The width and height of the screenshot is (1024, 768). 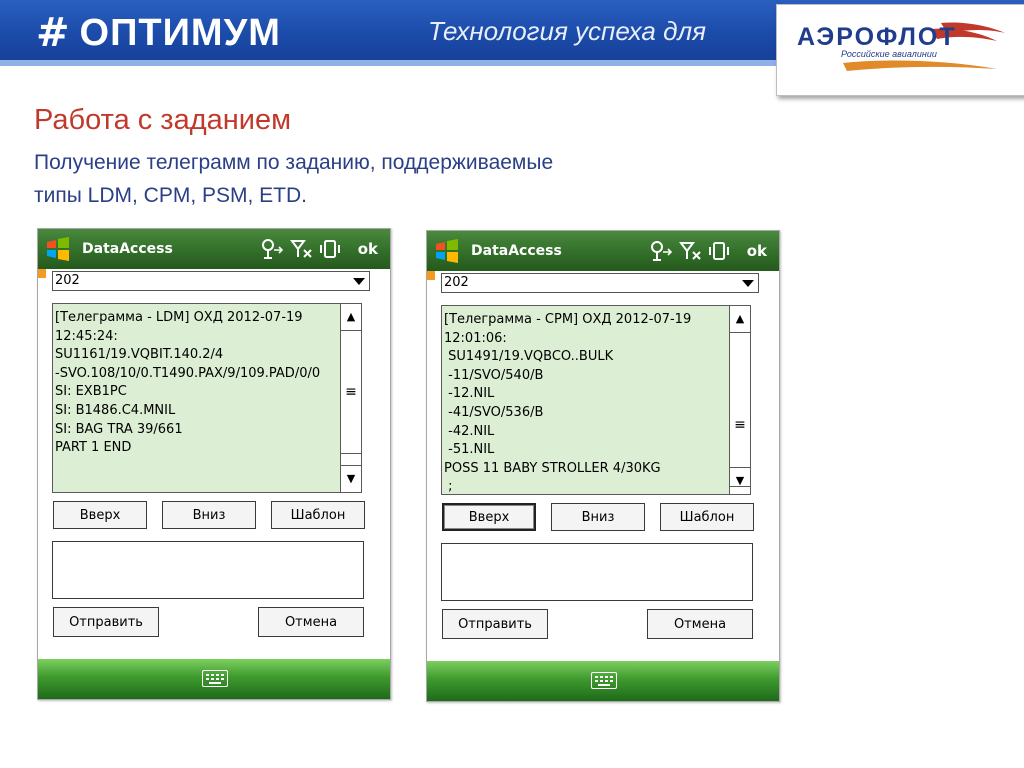 I want to click on telegram-line: SI: EXB1PC, so click(x=91, y=392).